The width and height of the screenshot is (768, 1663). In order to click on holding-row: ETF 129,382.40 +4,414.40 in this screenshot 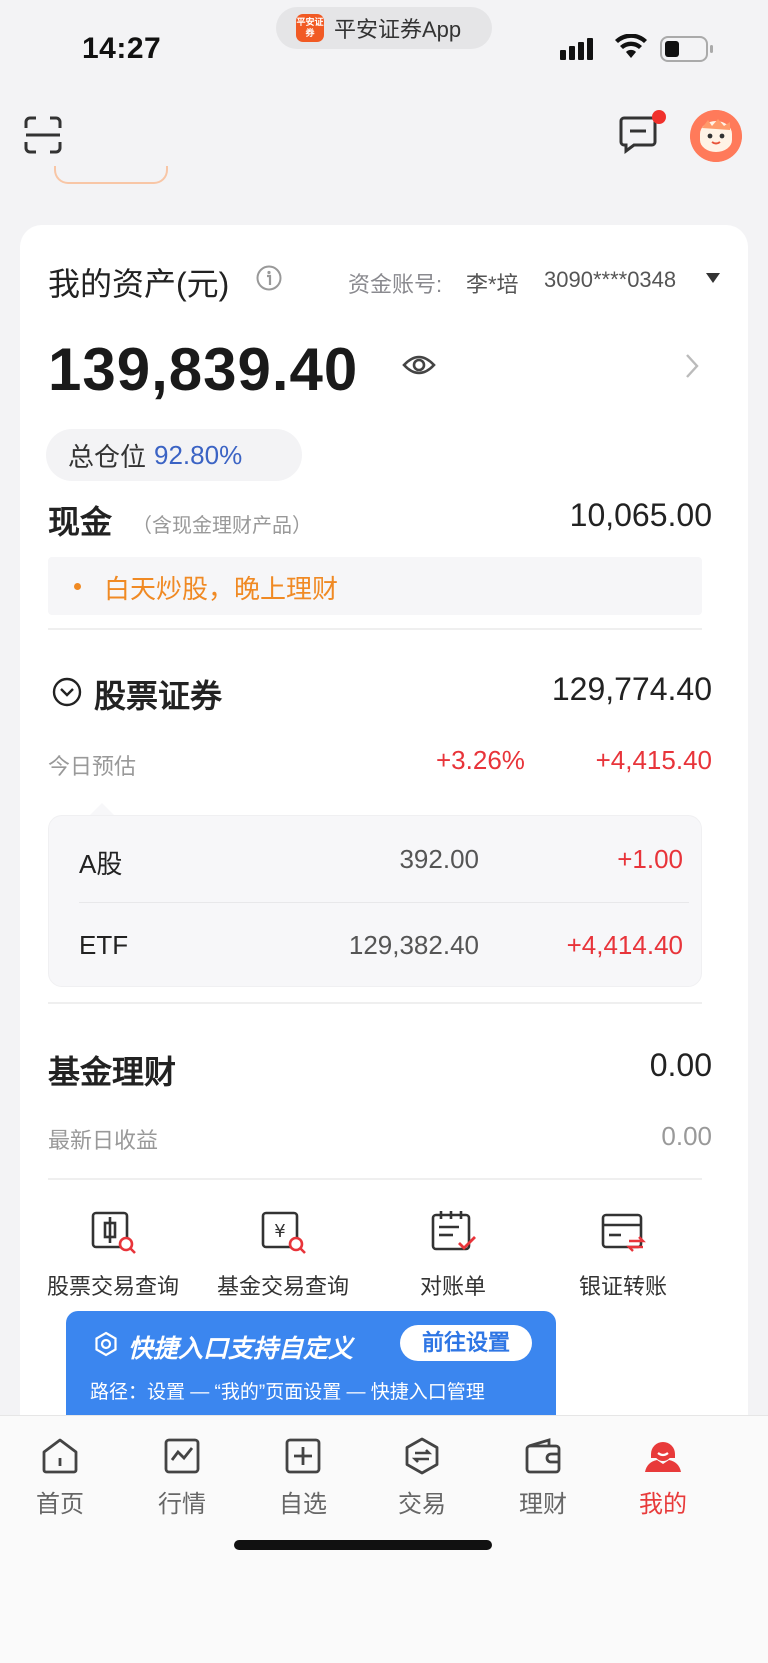, I will do `click(376, 945)`.